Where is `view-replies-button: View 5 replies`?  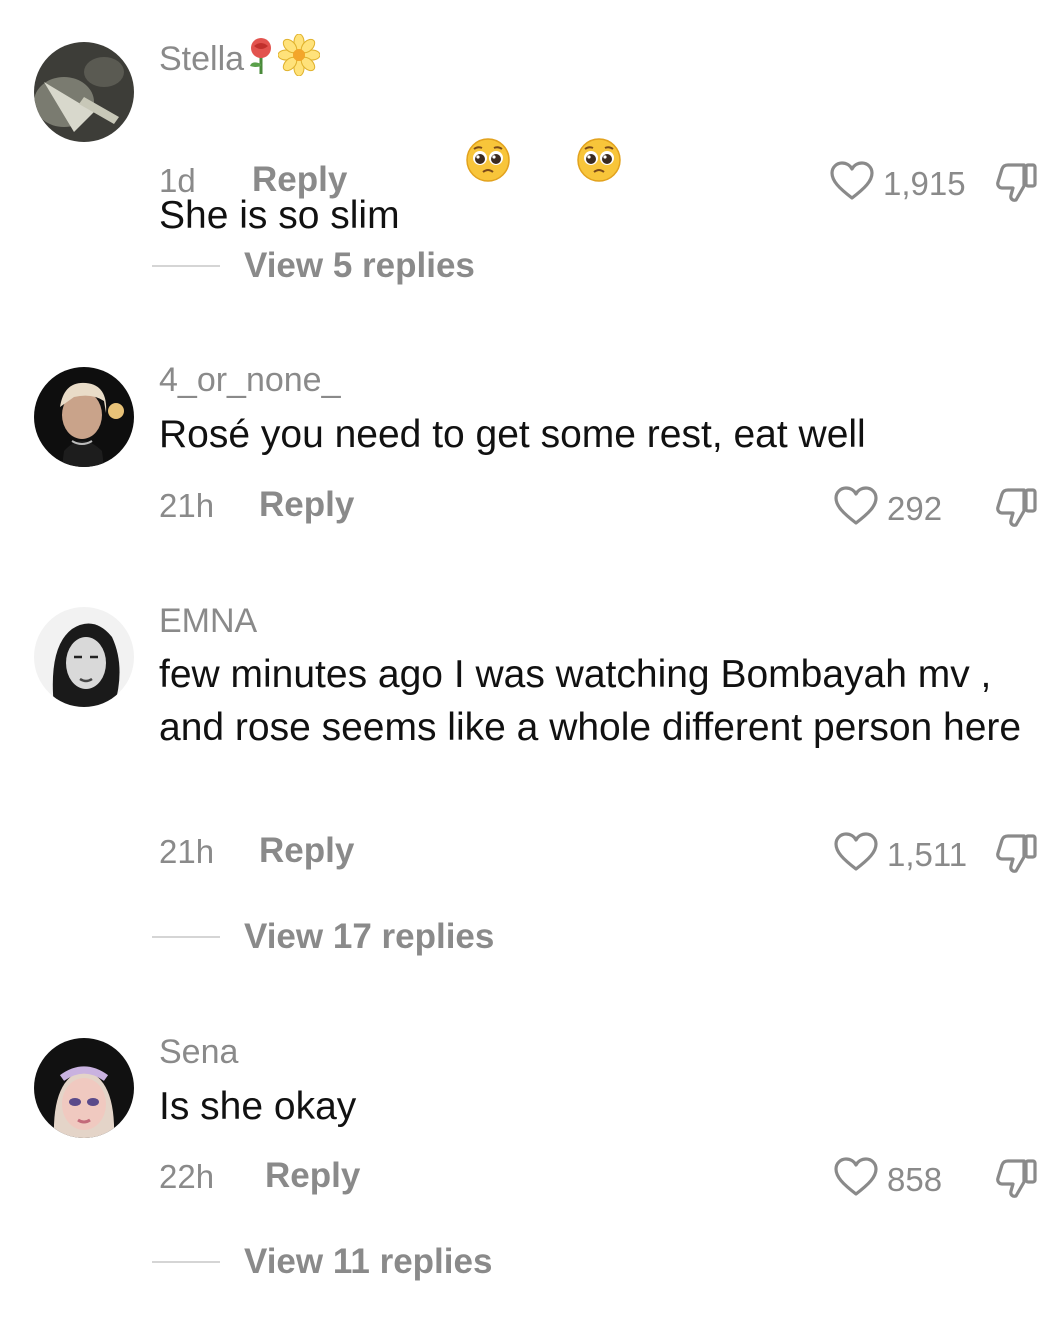 view-replies-button: View 5 replies is located at coordinates (313, 266).